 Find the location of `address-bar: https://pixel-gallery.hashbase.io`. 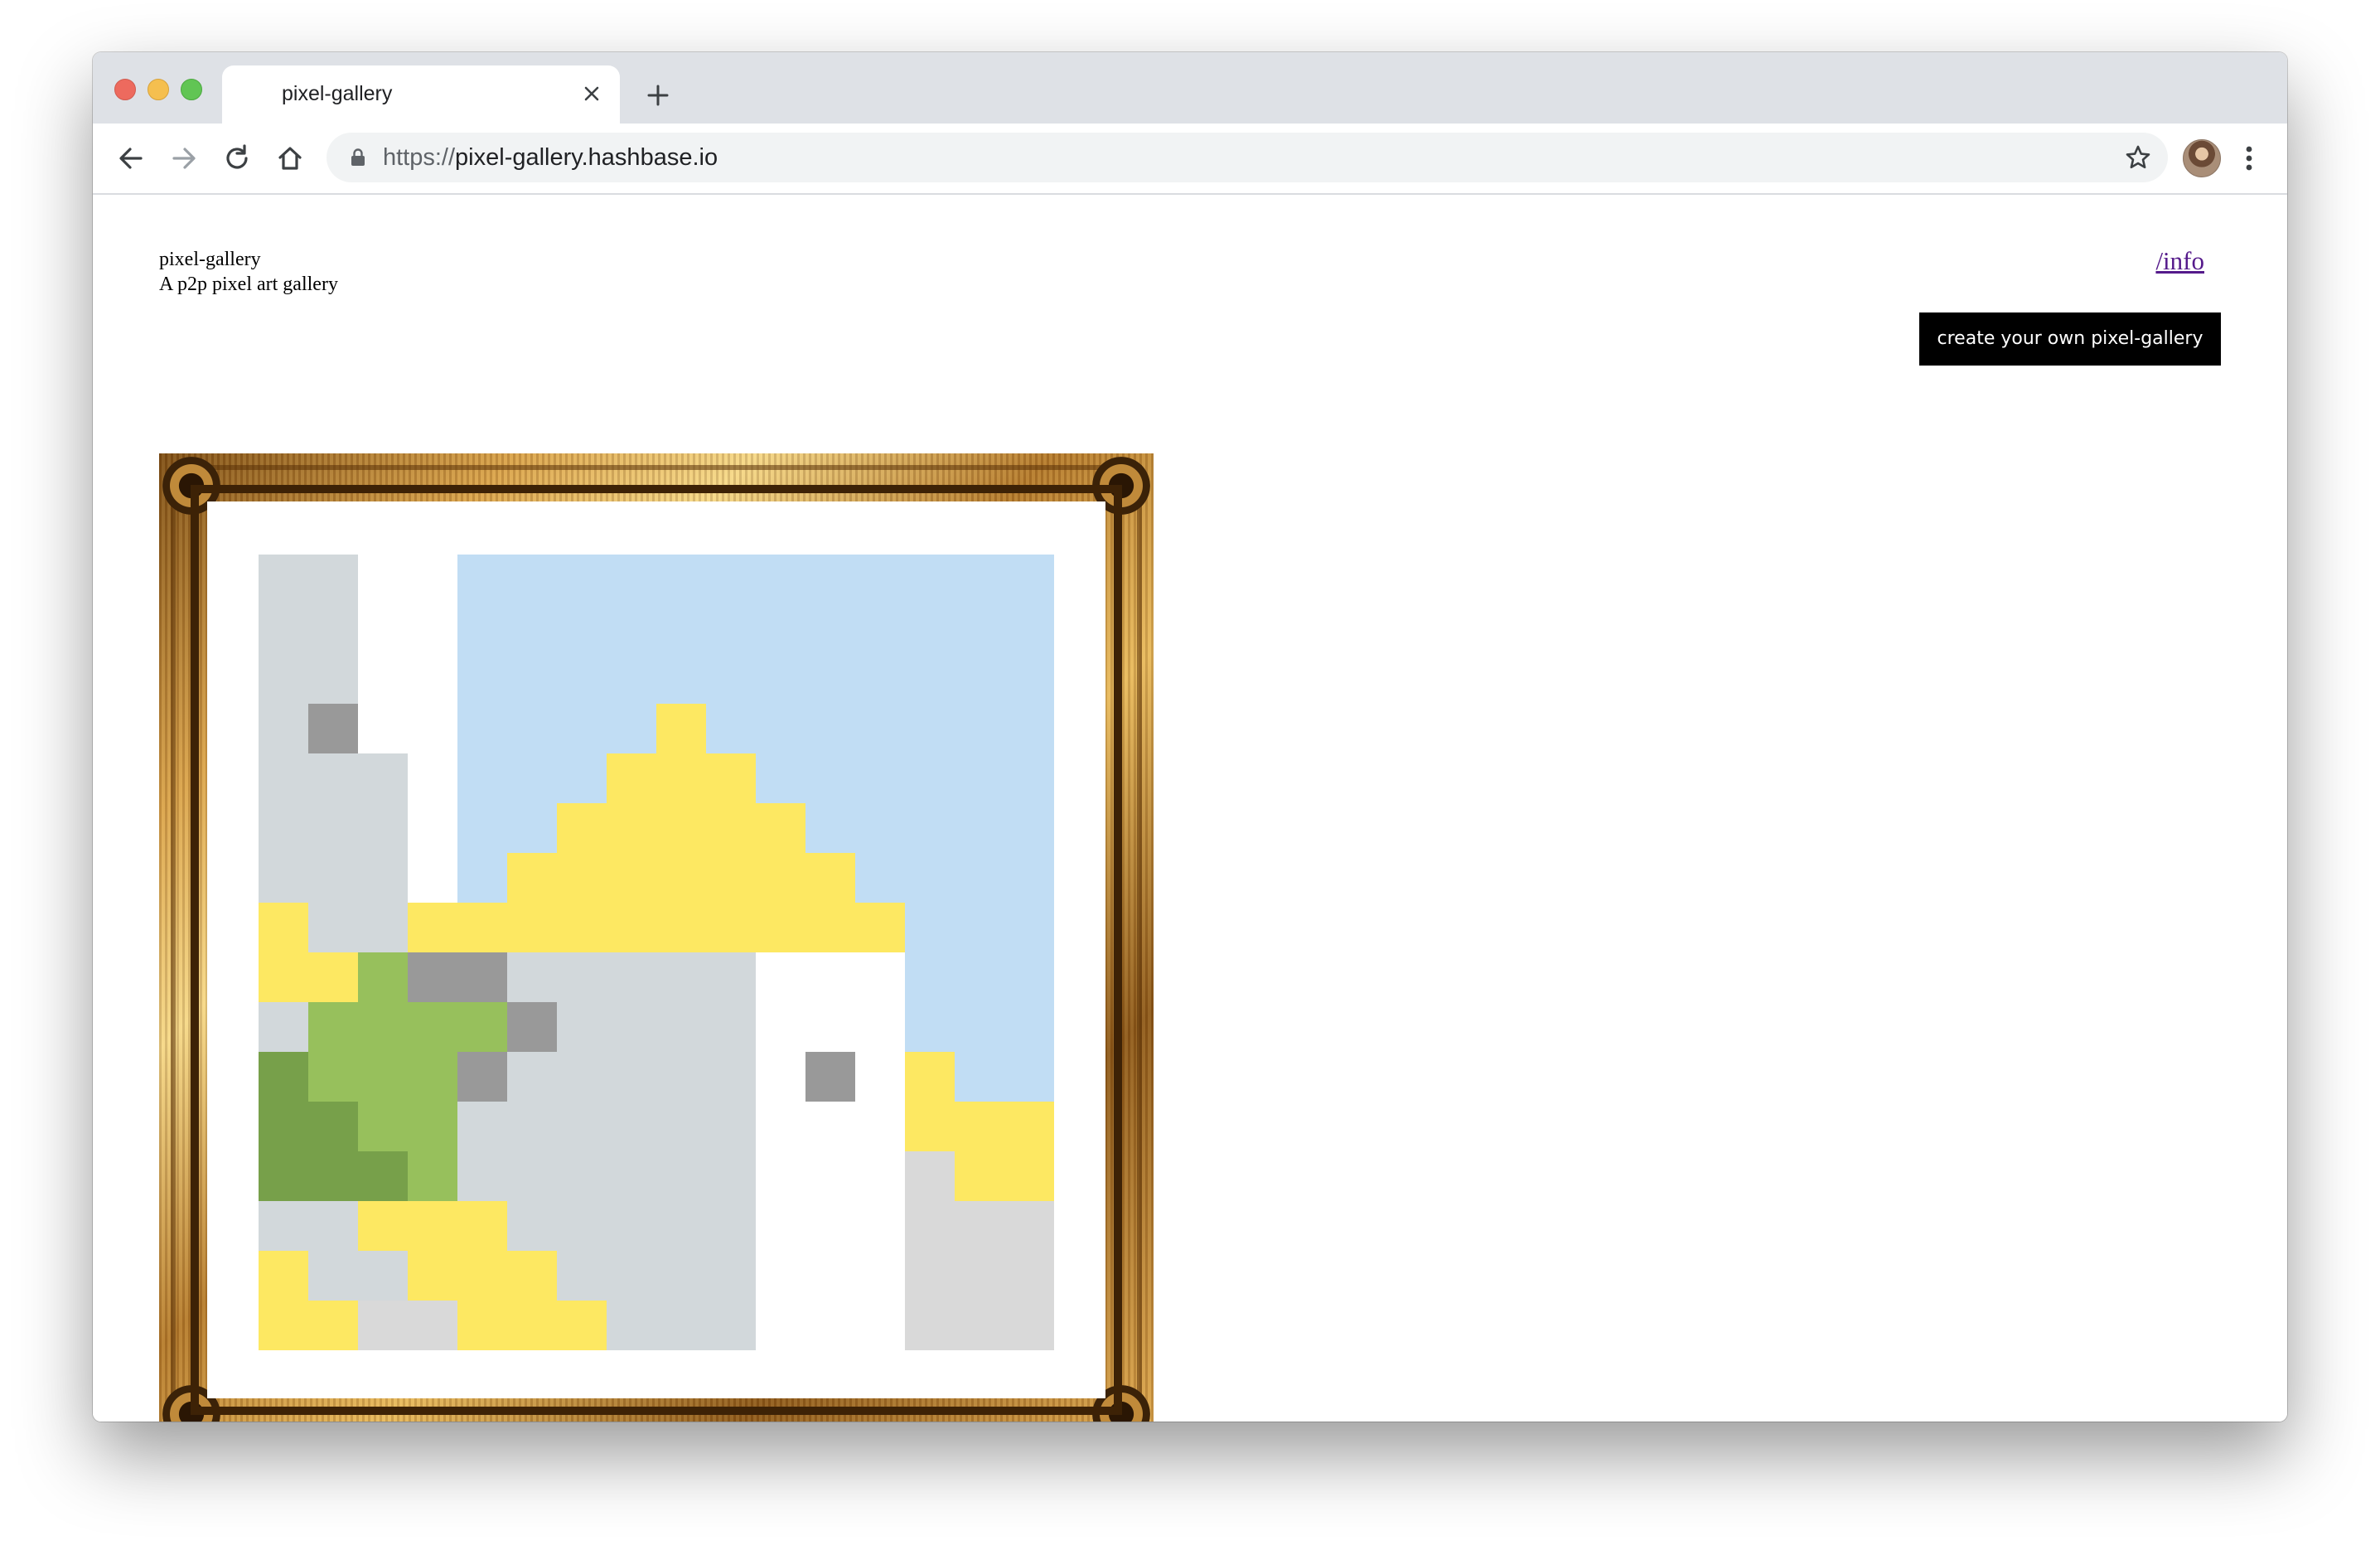

address-bar: https://pixel-gallery.hashbase.io is located at coordinates (1247, 157).